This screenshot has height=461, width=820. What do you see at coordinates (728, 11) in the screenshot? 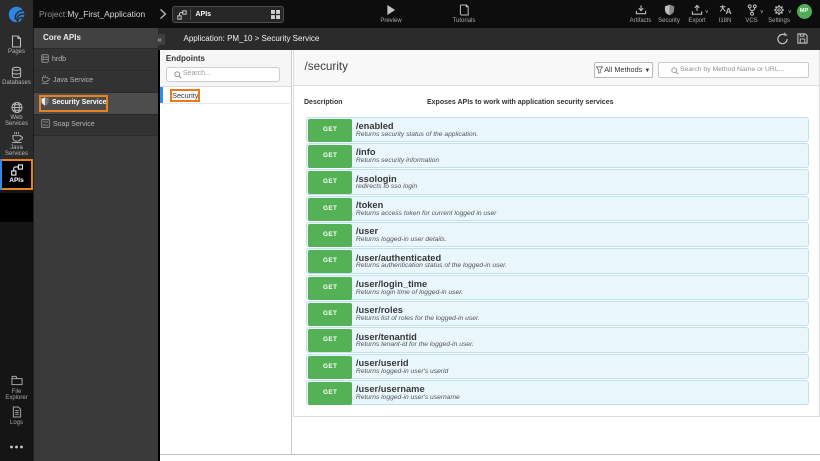
I see `svg-text: A` at bounding box center [728, 11].